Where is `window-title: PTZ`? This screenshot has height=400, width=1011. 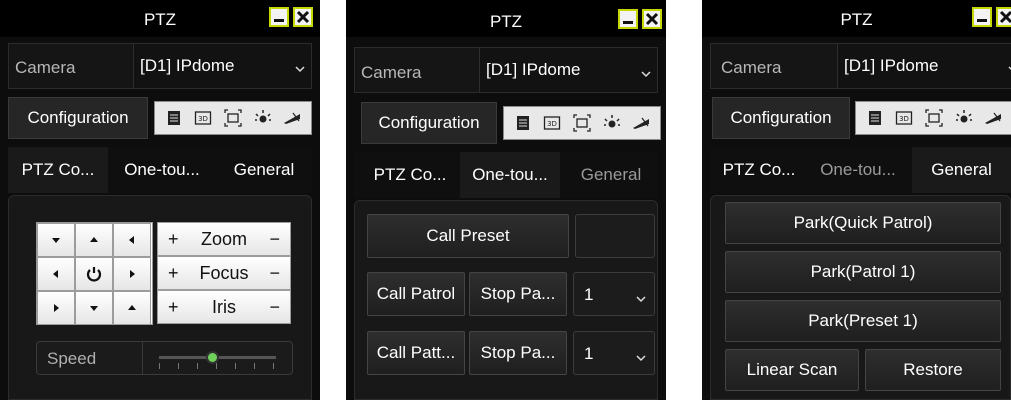
window-title: PTZ is located at coordinates (856, 19).